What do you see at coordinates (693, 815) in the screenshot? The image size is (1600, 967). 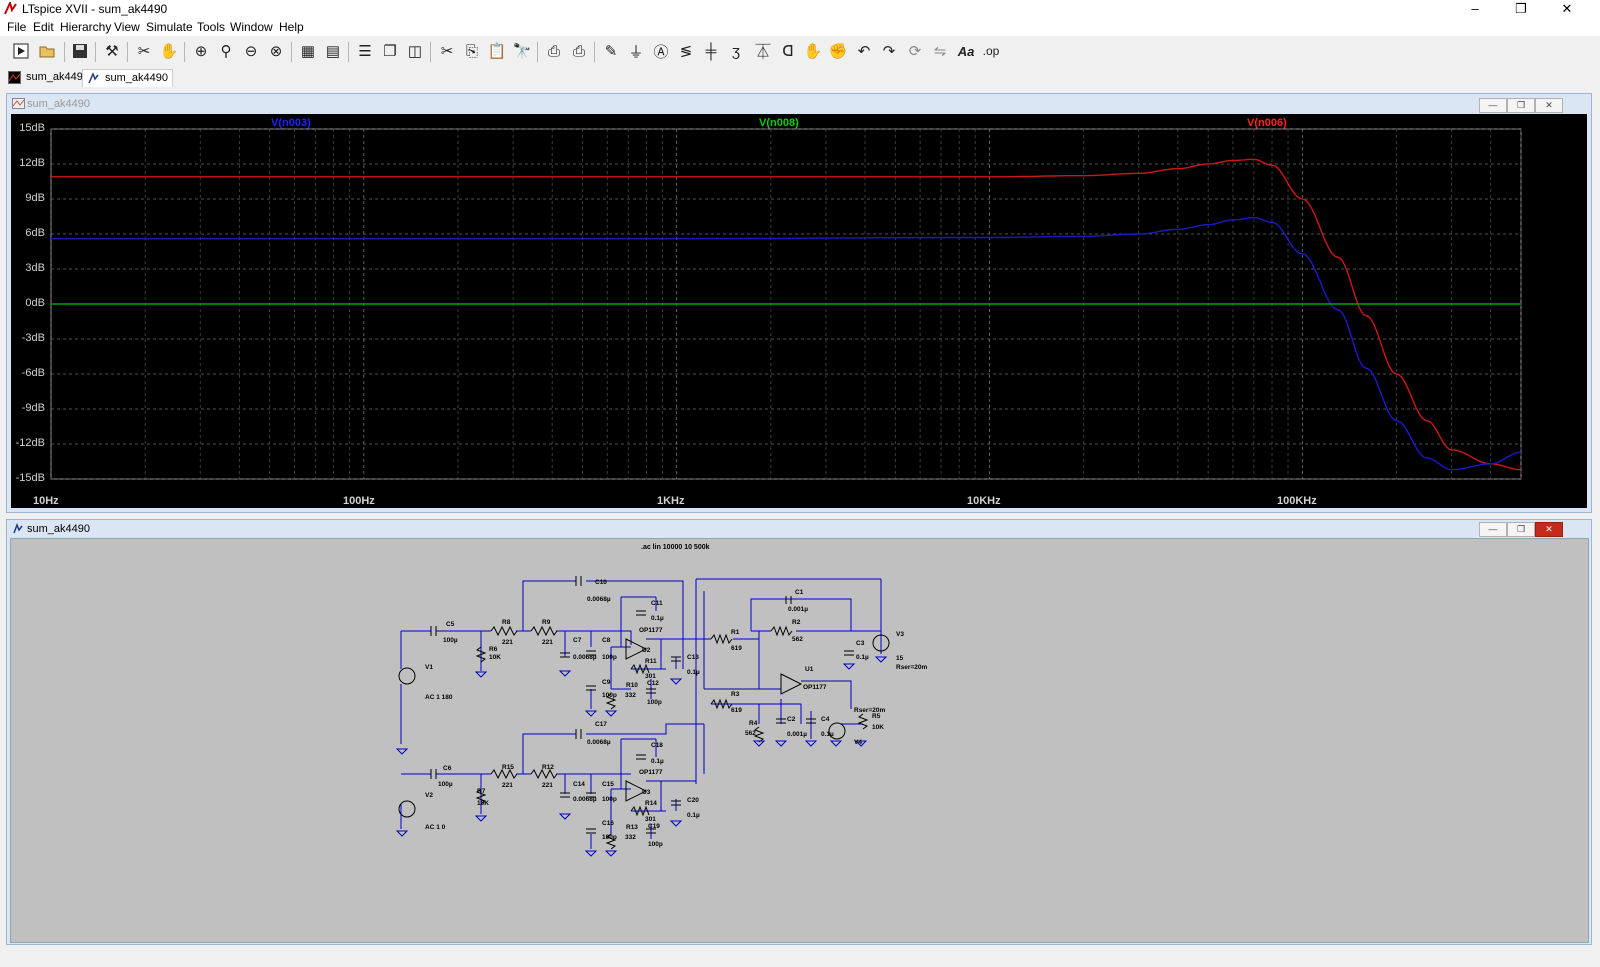 I see `value-C20: 0.1µ` at bounding box center [693, 815].